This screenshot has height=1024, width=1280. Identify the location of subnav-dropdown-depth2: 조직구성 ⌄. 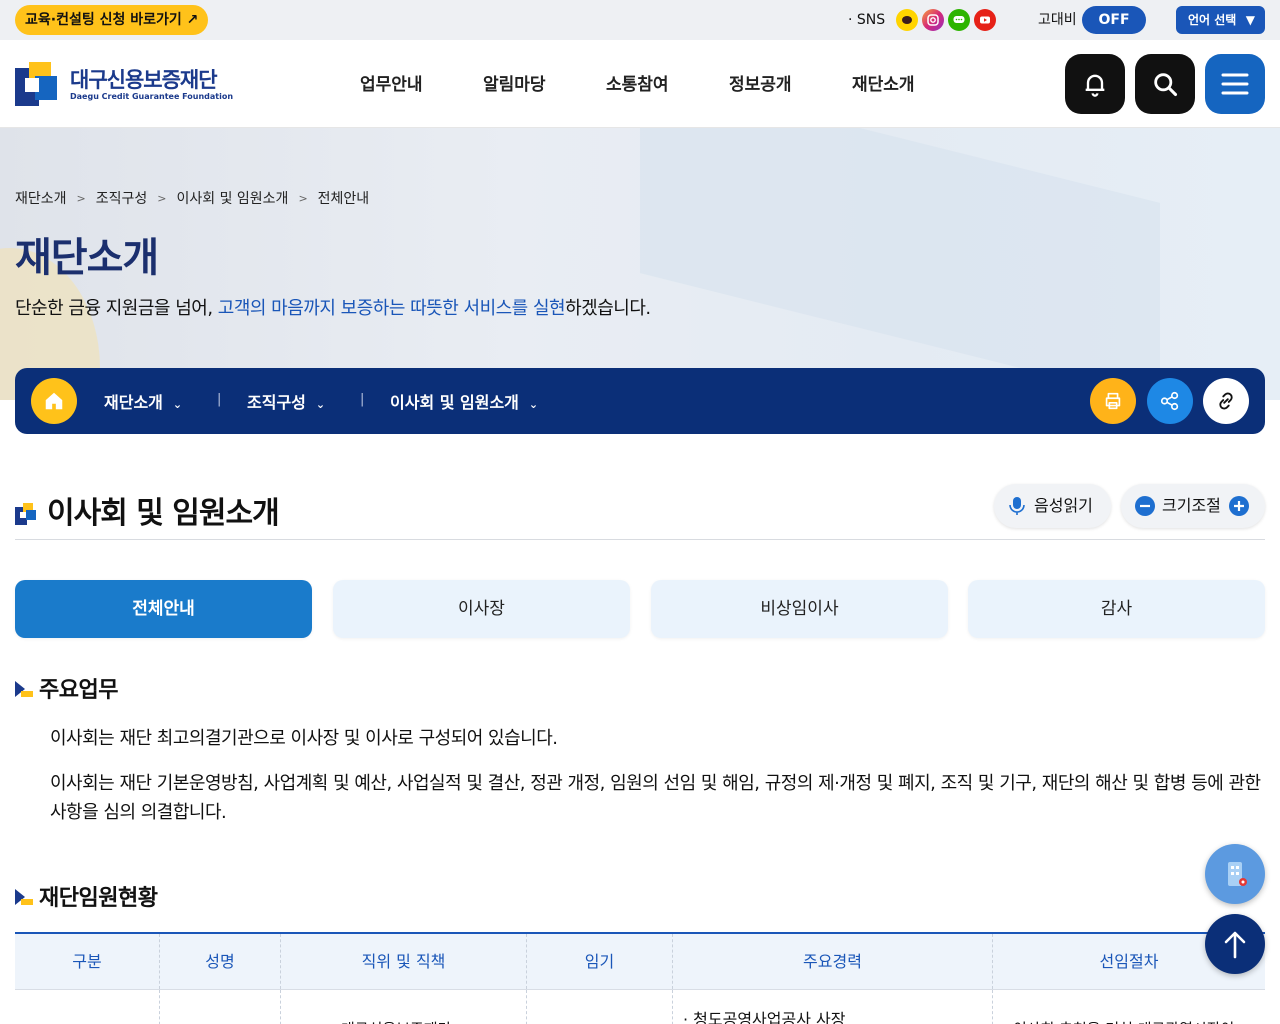
(286, 401).